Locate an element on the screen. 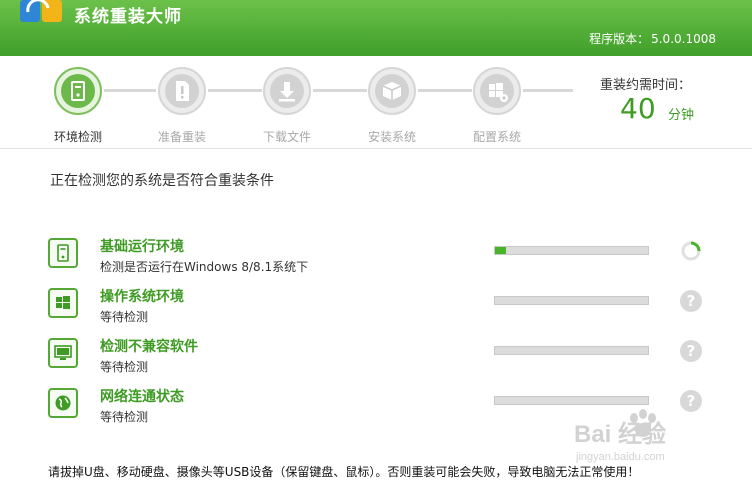 This screenshot has width=752, height=484. check-description: 检测是否运行在Windows 8/8.1系统下 is located at coordinates (204, 267).